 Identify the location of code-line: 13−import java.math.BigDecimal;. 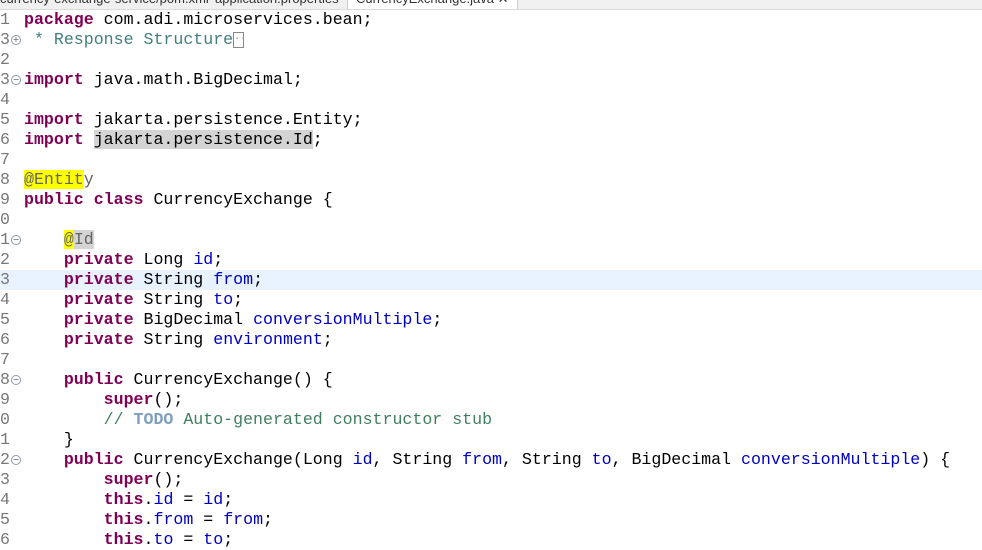
(491, 80).